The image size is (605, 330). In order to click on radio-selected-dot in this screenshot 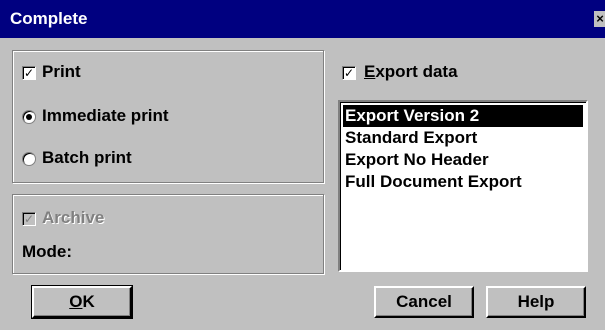, I will do `click(29, 117)`.